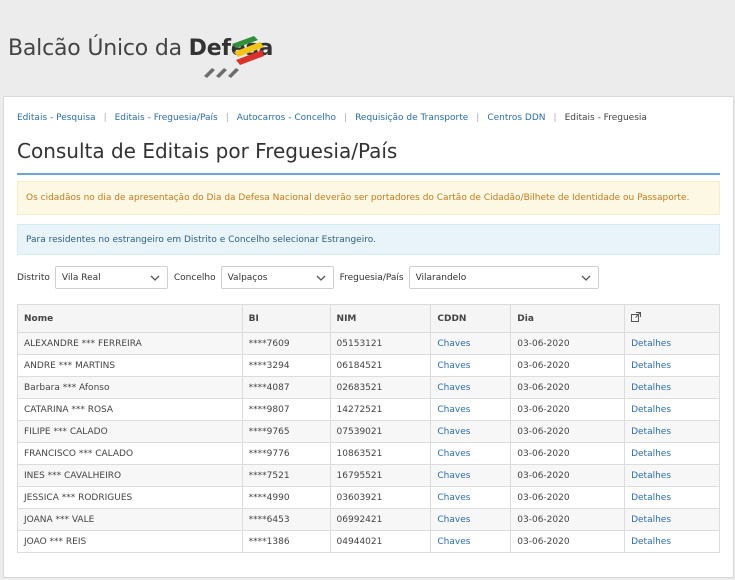  I want to click on column-header-link, so click(672, 318).